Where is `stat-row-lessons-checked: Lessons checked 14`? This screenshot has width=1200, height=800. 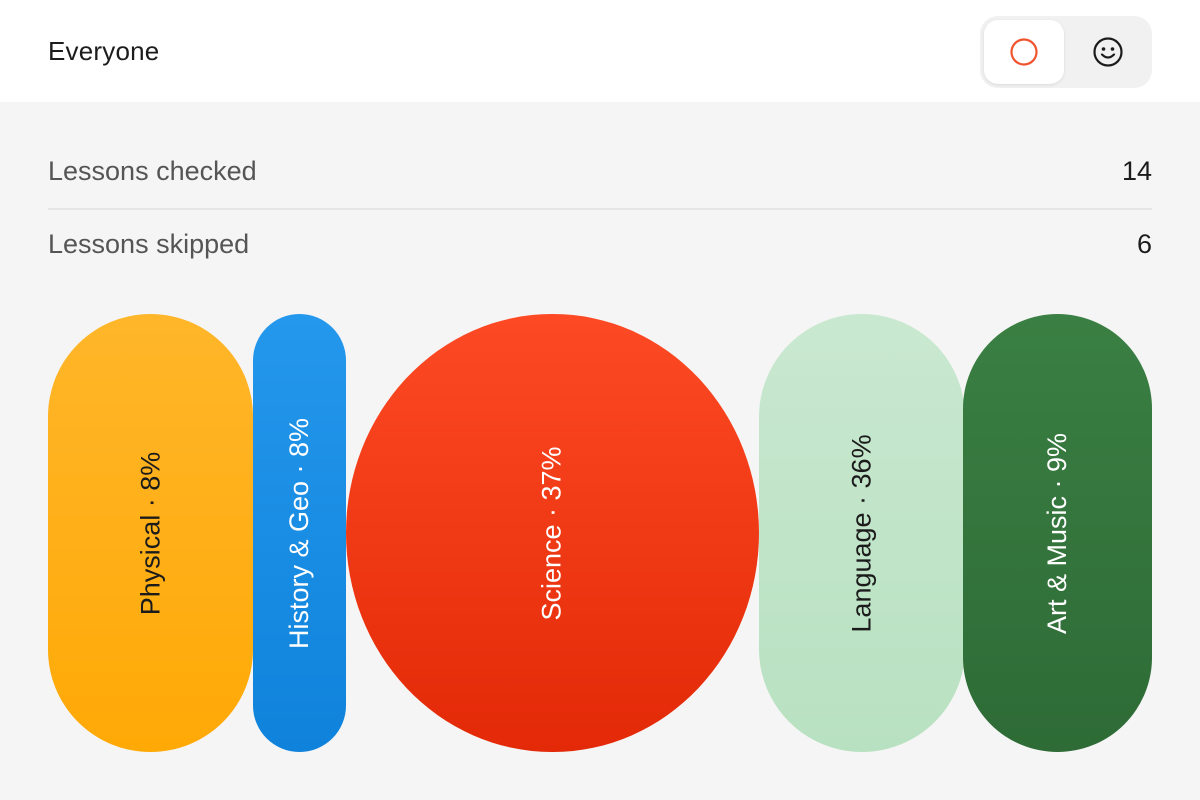 stat-row-lessons-checked: Lessons checked 14 is located at coordinates (600, 191).